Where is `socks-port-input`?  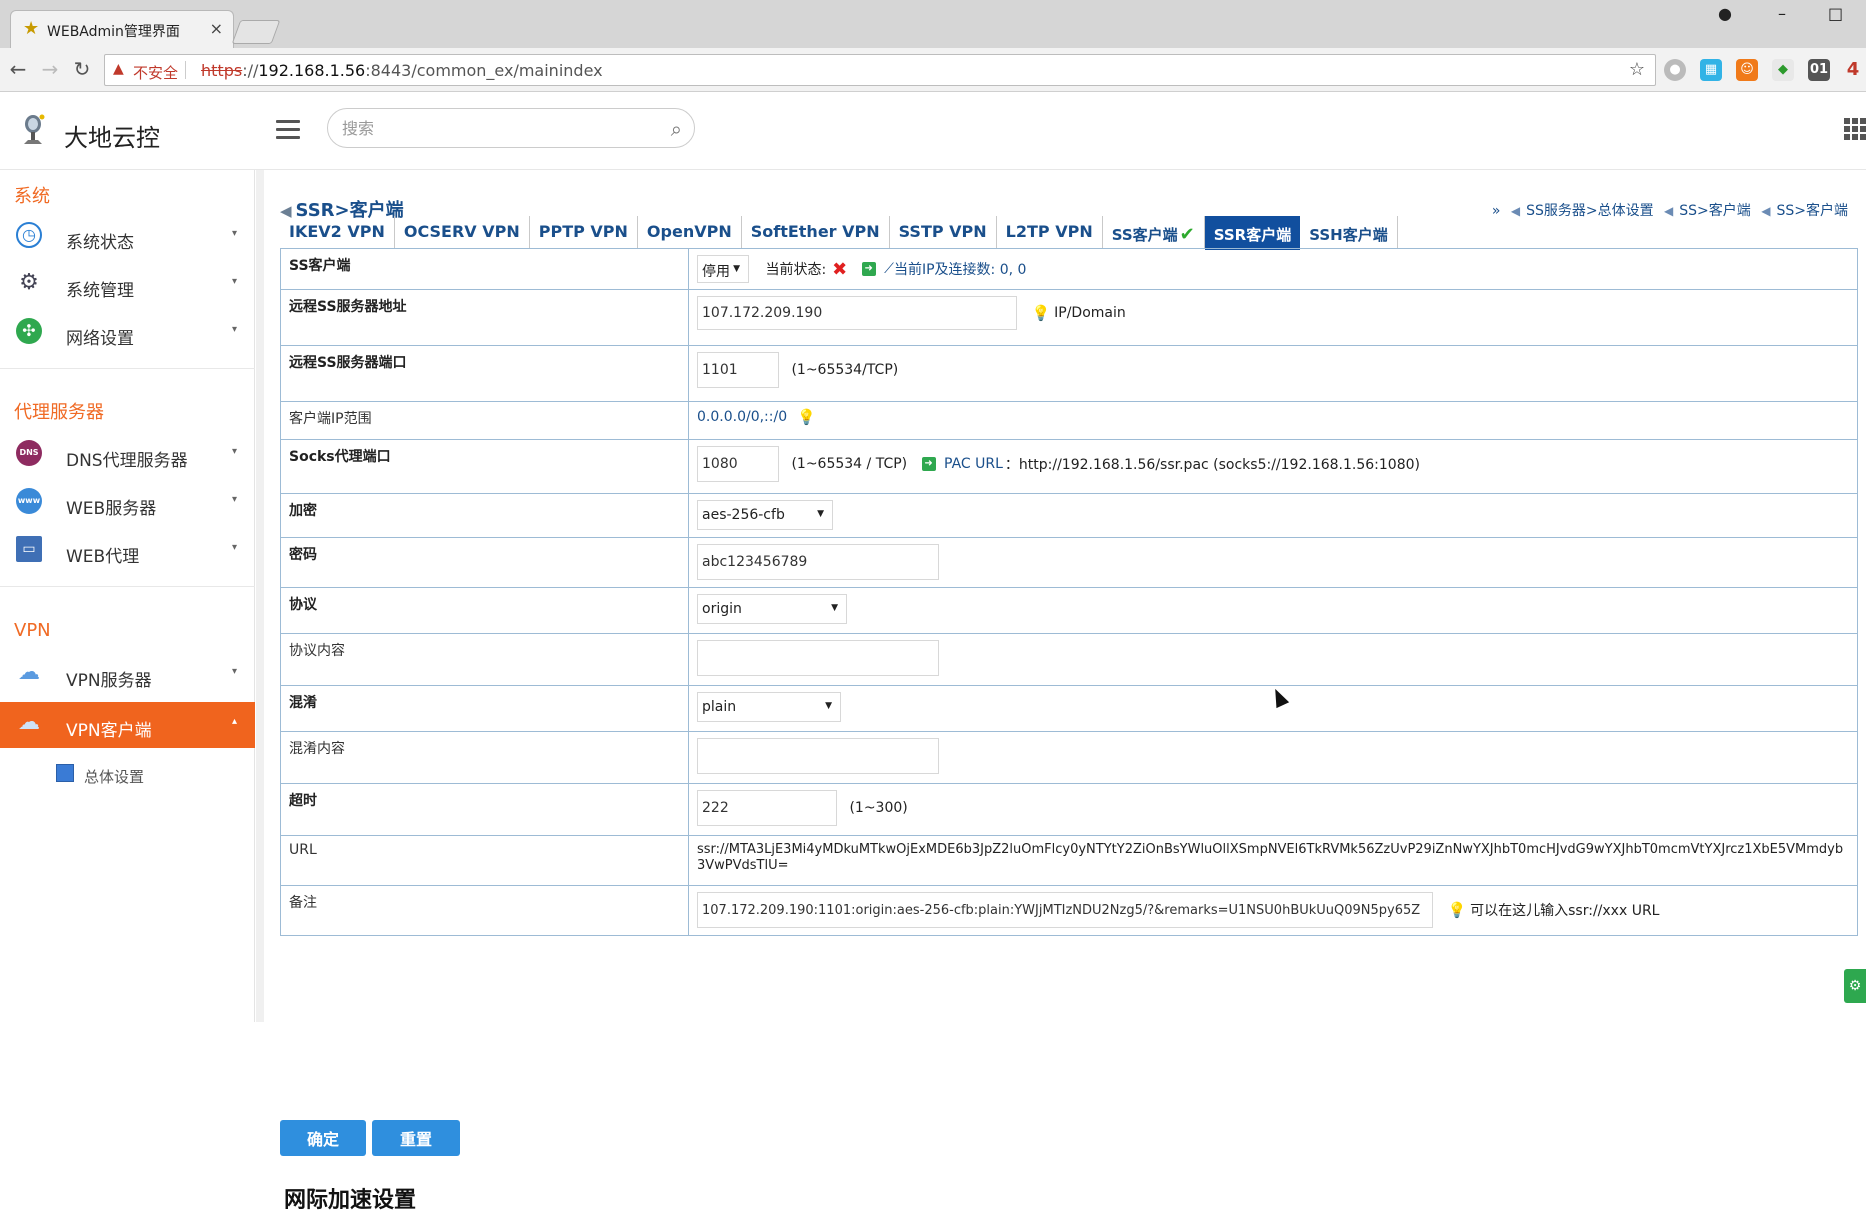 socks-port-input is located at coordinates (738, 464).